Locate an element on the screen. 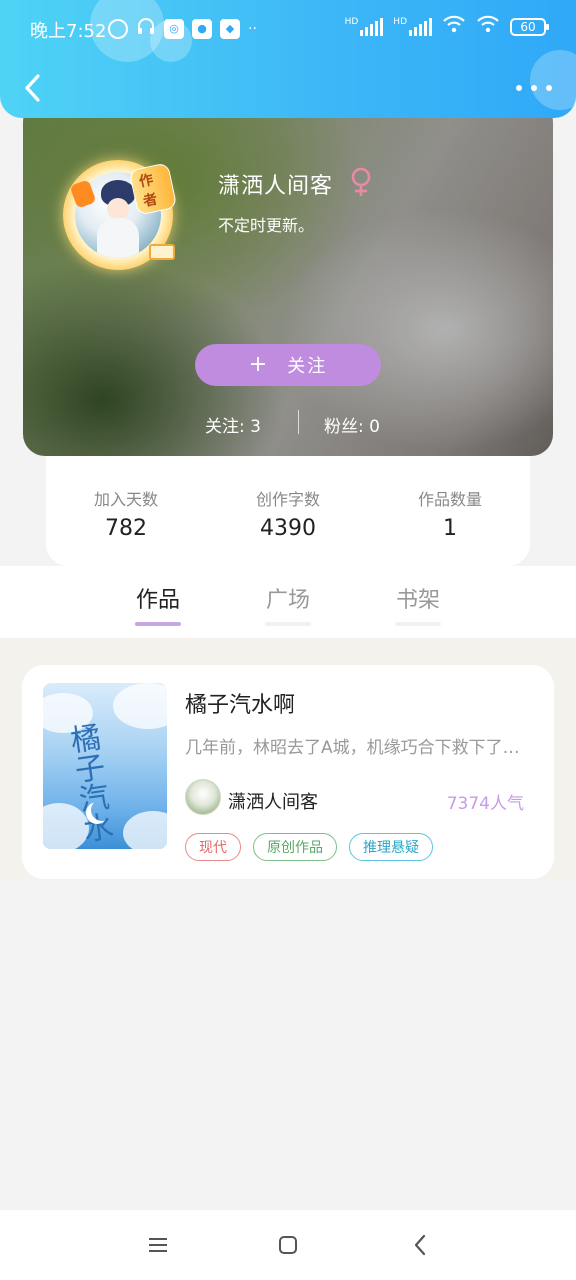 The width and height of the screenshot is (576, 1280). fans-count: 粉丝: 0 is located at coordinates (352, 424).